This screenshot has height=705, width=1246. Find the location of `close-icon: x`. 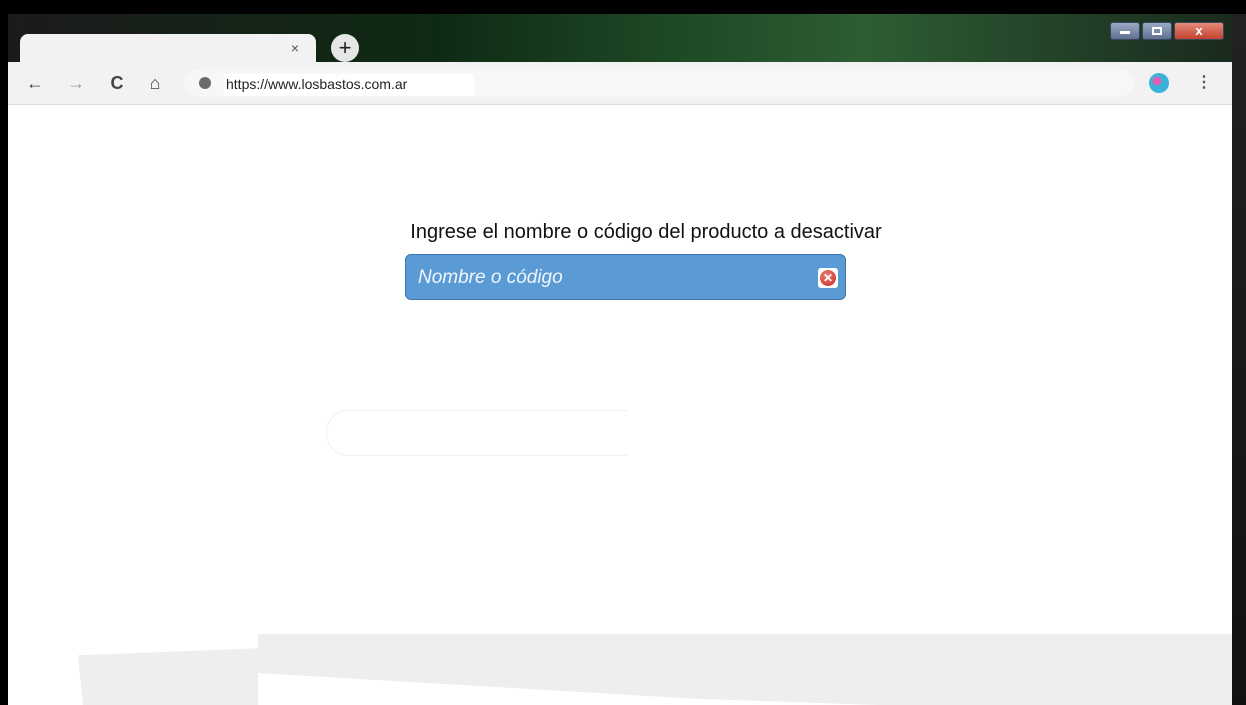

close-icon: x is located at coordinates (1199, 30).